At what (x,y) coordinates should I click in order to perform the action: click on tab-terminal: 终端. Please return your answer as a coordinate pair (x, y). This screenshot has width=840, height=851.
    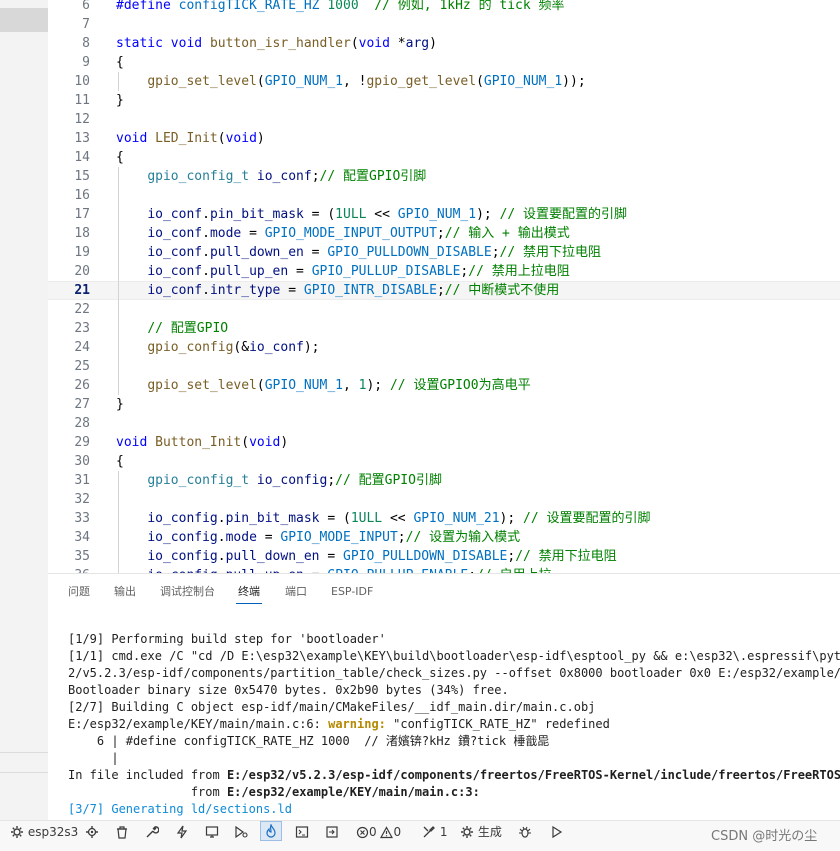
    Looking at the image, I should click on (249, 592).